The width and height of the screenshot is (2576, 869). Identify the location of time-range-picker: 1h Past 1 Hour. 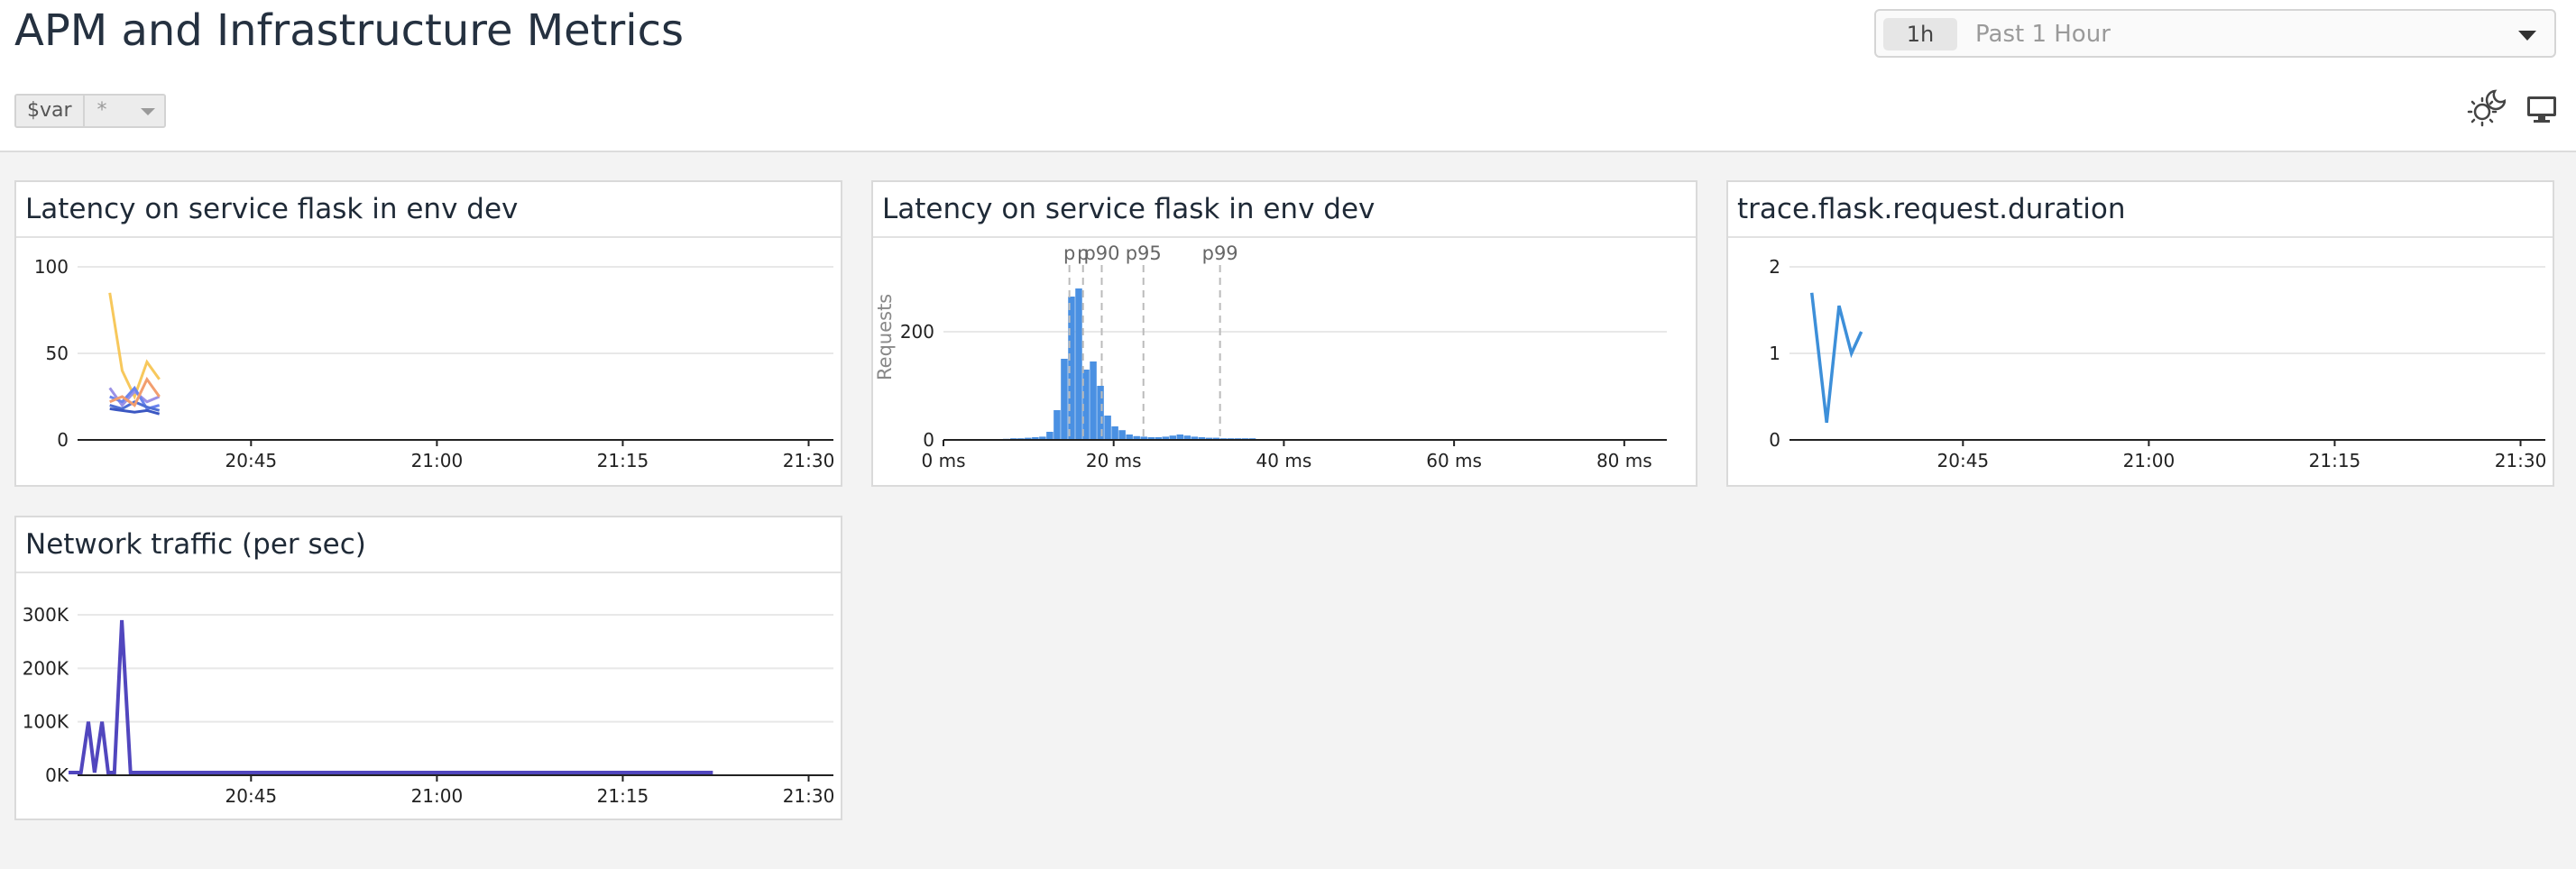
(2215, 33).